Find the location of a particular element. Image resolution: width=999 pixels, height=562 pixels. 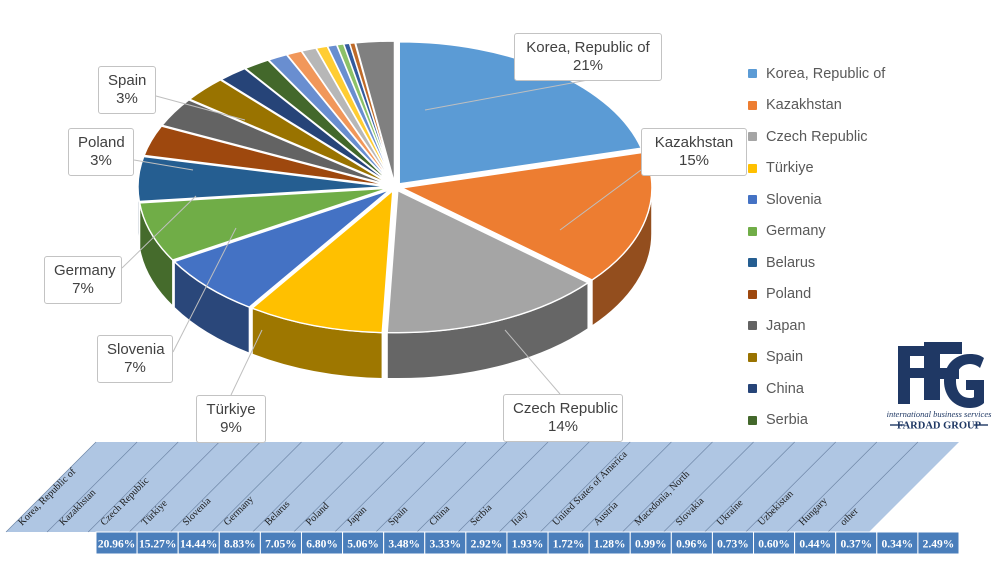

table-value-text: 0.37% is located at coordinates (856, 545).